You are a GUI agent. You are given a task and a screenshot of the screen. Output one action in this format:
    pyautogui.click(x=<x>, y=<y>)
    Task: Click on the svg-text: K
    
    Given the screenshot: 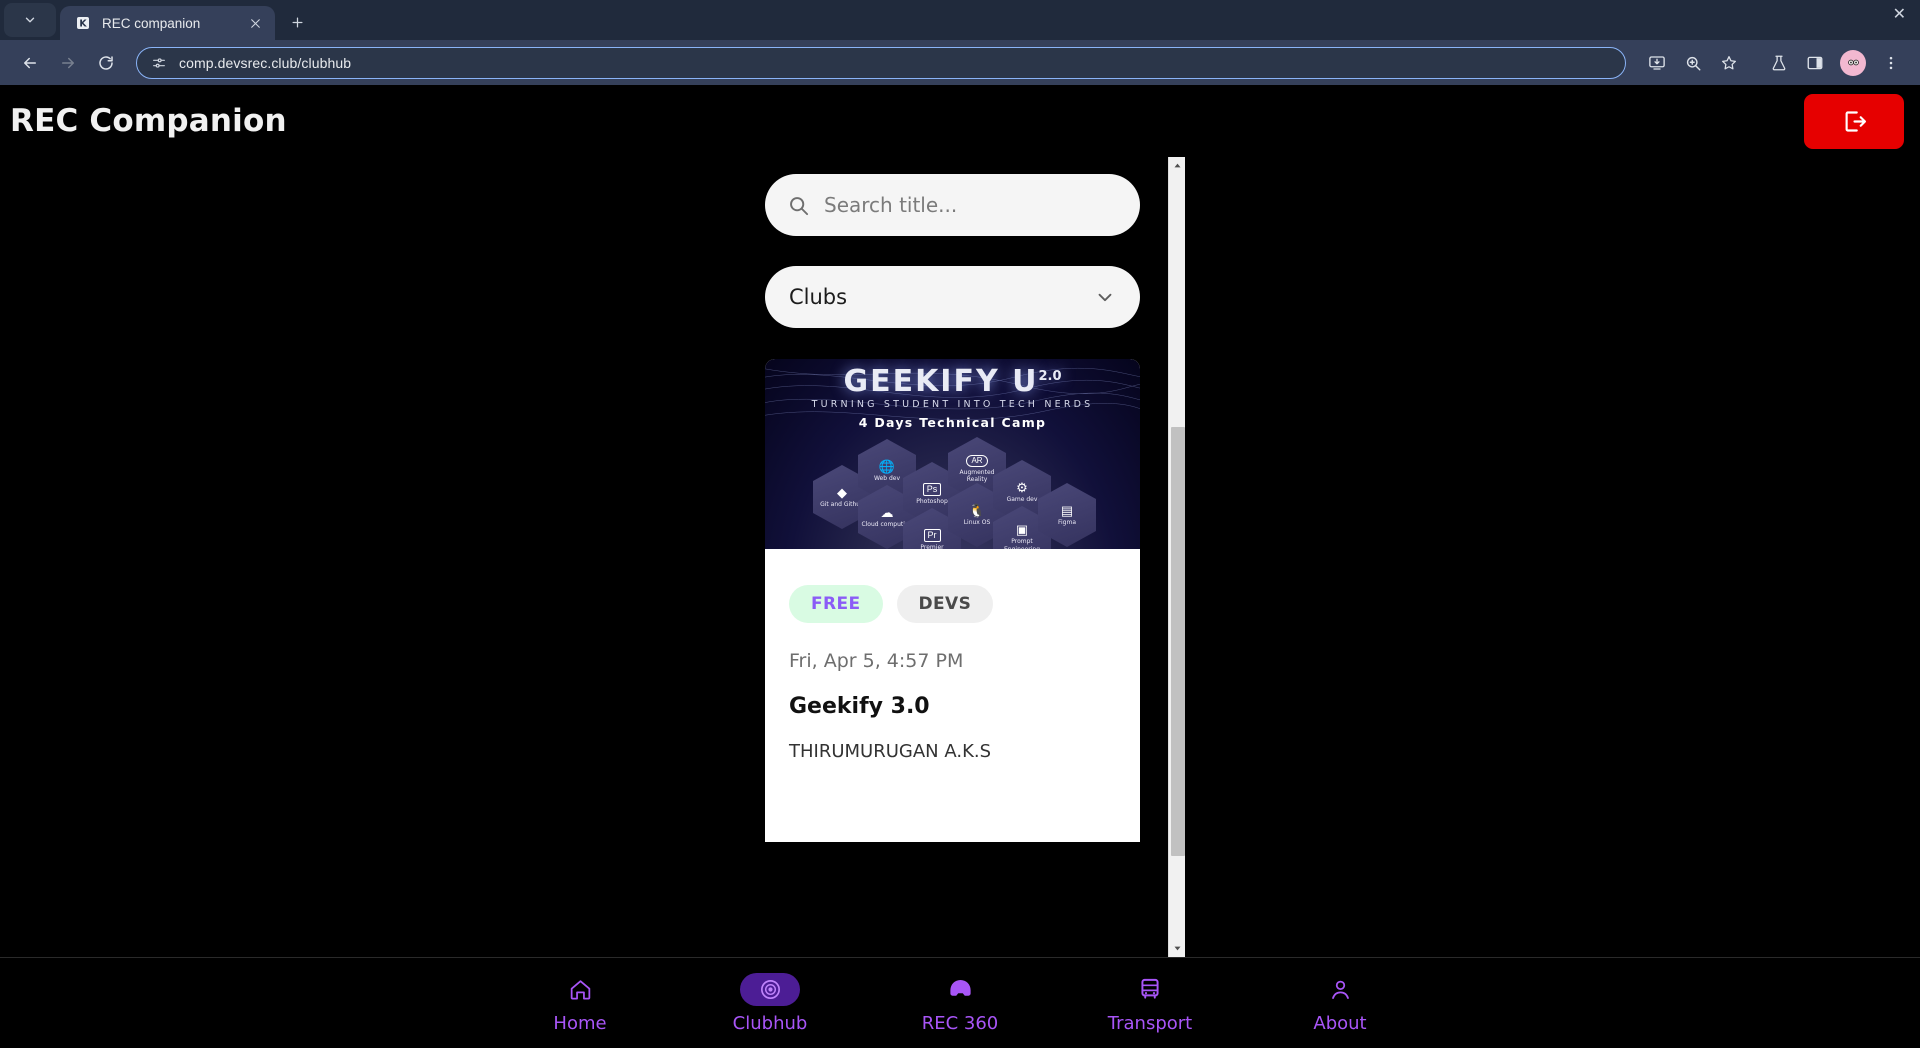 What is the action you would take?
    pyautogui.click(x=83, y=23)
    